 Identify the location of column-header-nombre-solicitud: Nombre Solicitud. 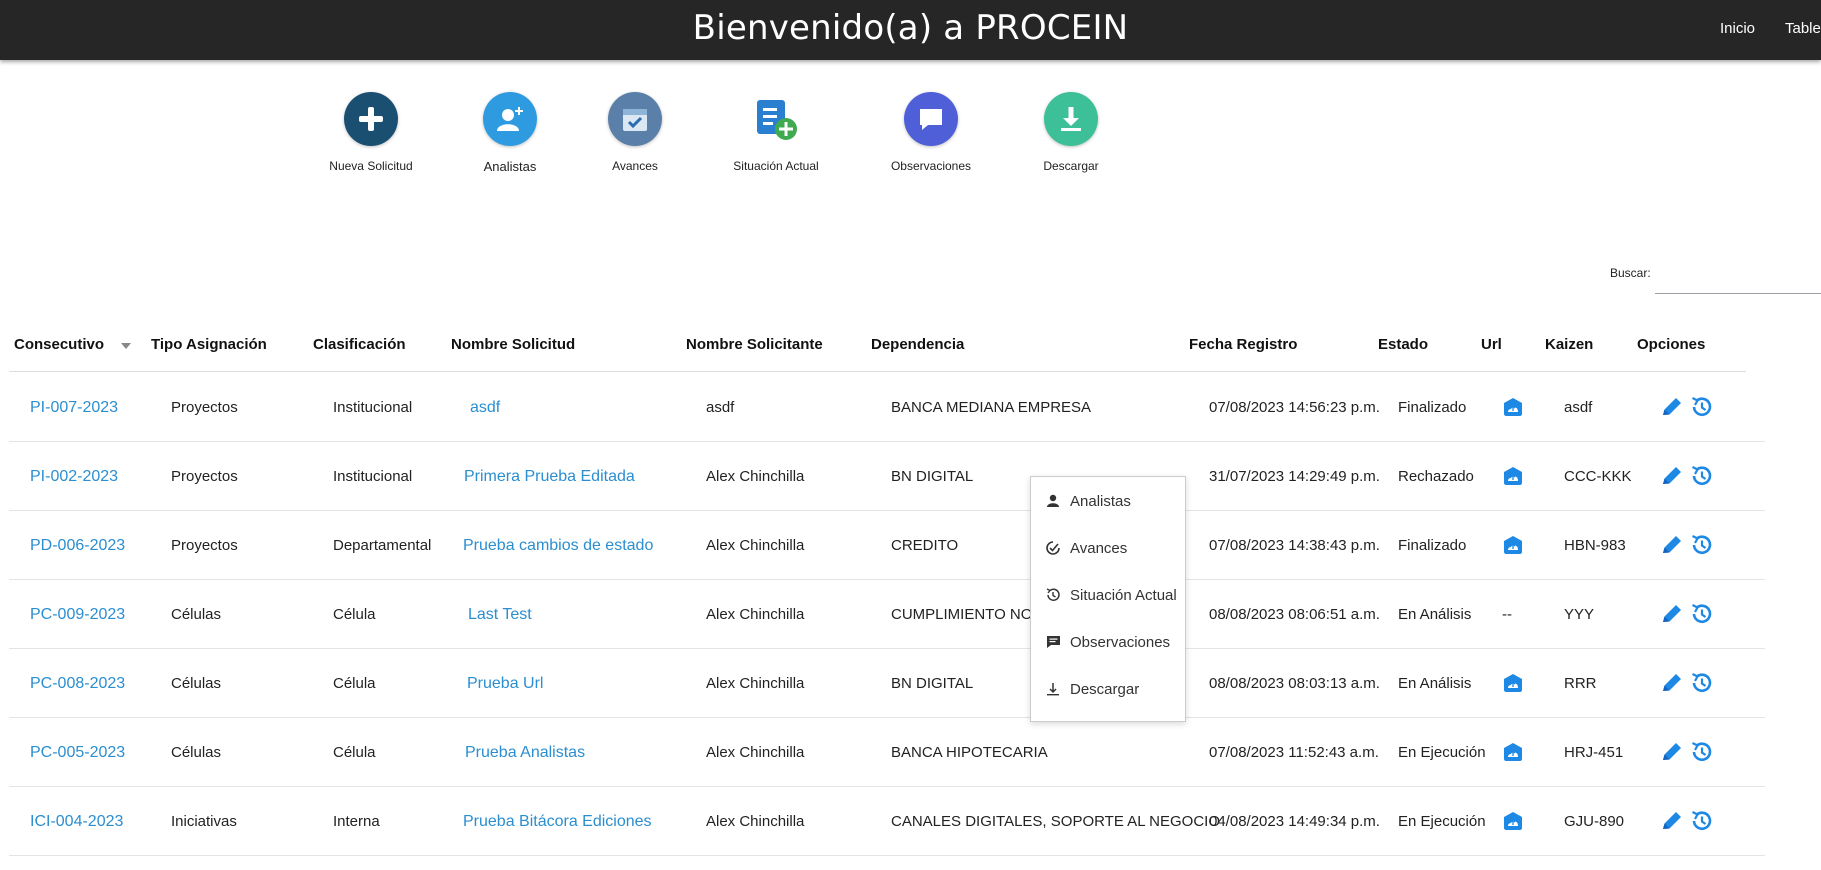
(513, 344).